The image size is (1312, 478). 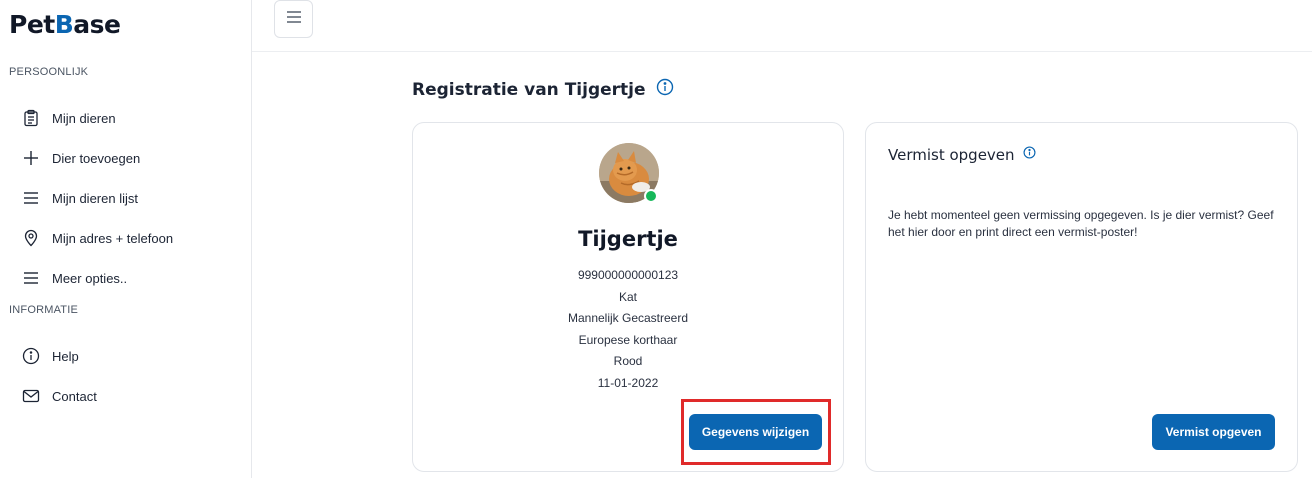 I want to click on sidebar-item-label: Mijn adres + telefoon, so click(x=113, y=238).